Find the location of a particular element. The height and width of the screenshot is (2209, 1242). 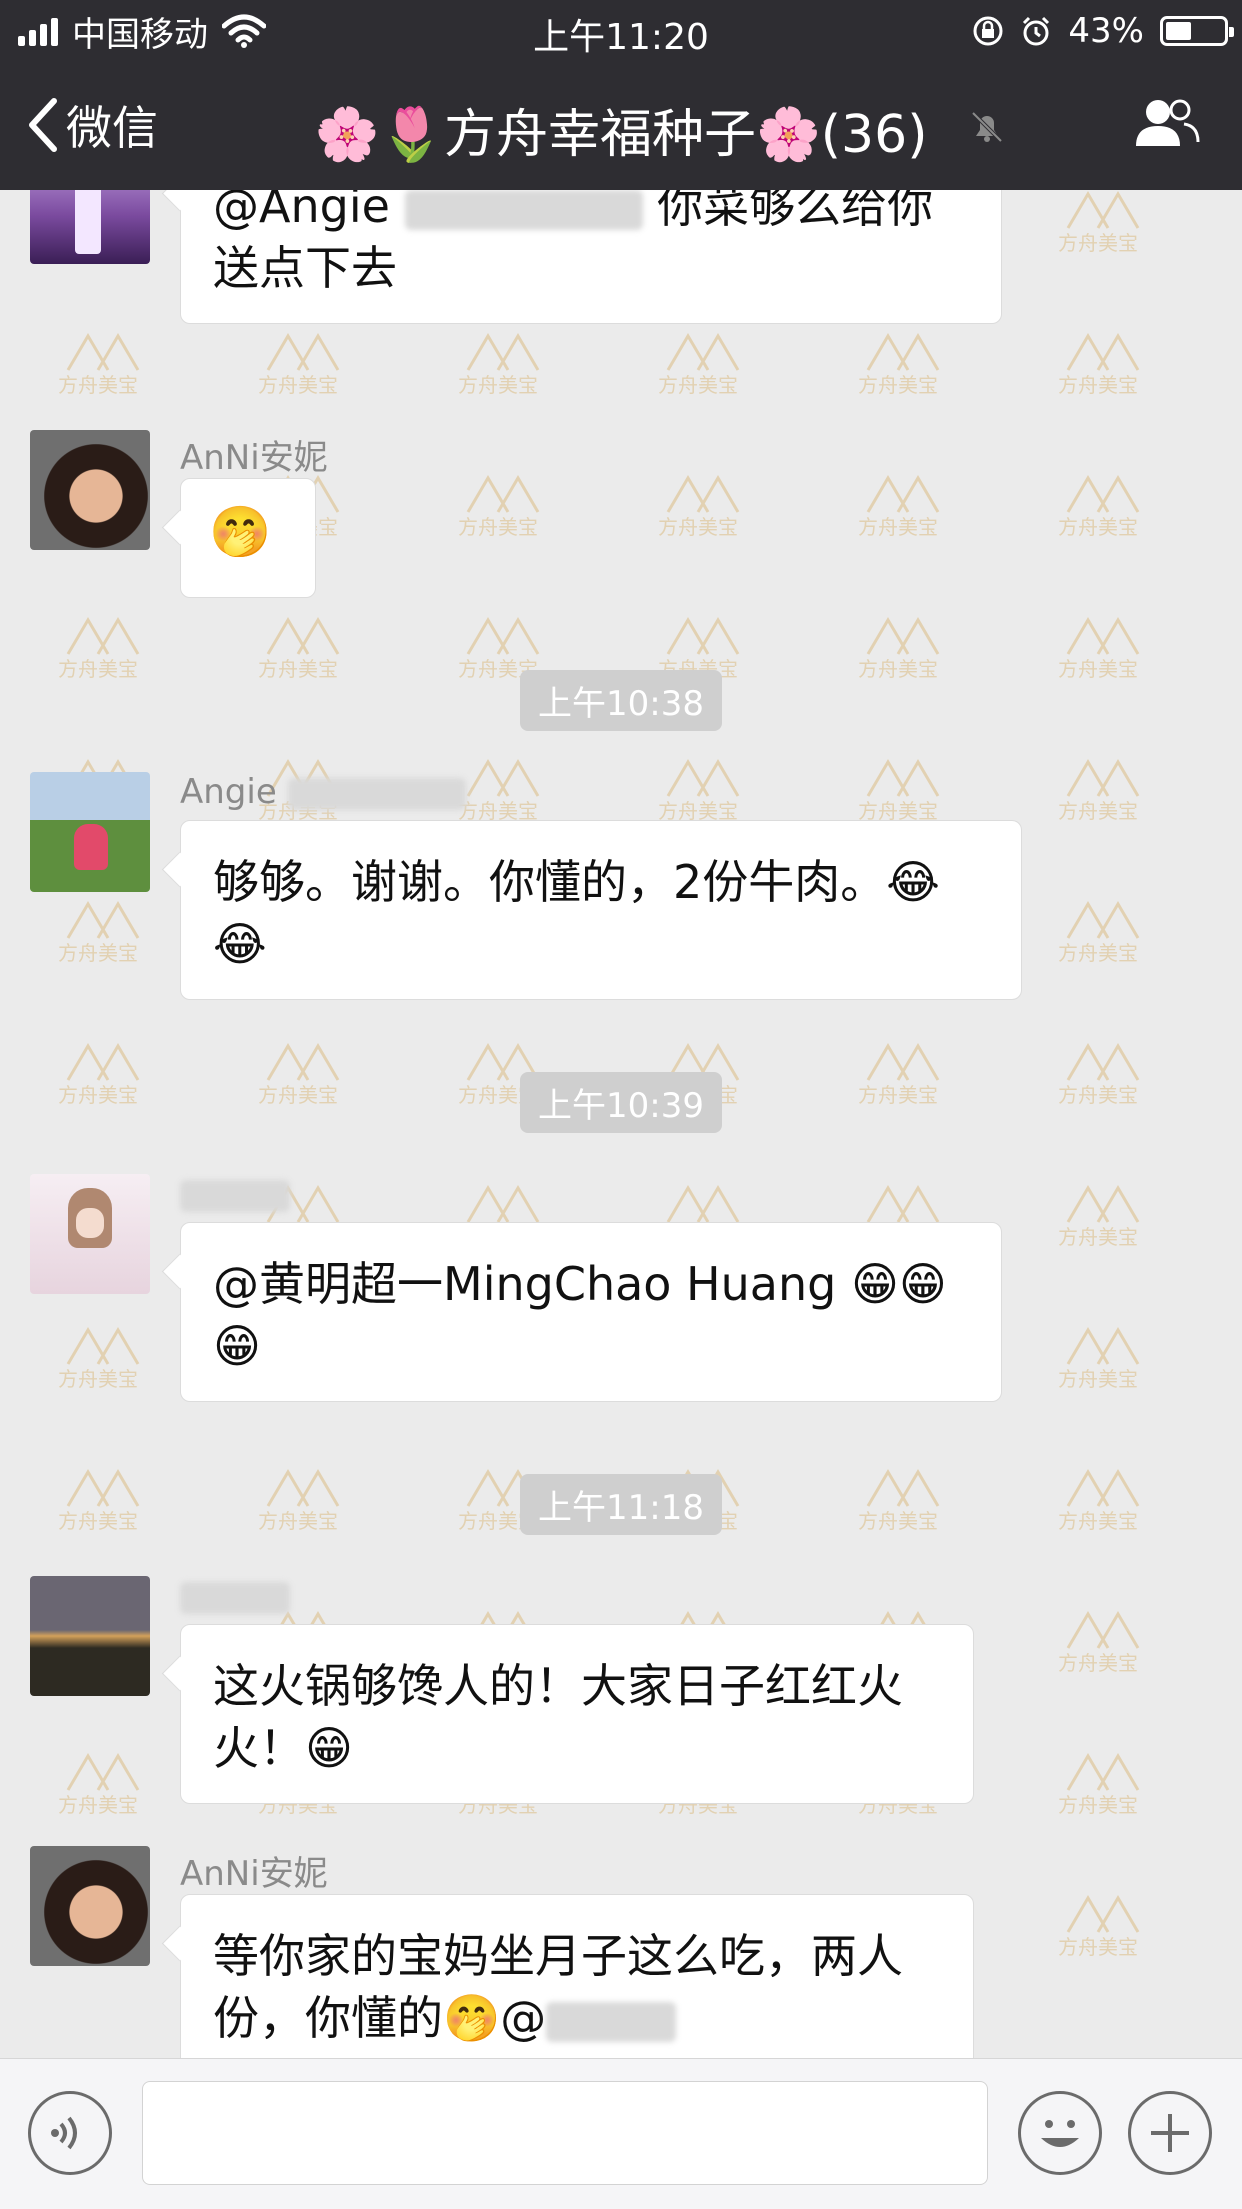

message-bubble: 🤭 is located at coordinates (248, 538).